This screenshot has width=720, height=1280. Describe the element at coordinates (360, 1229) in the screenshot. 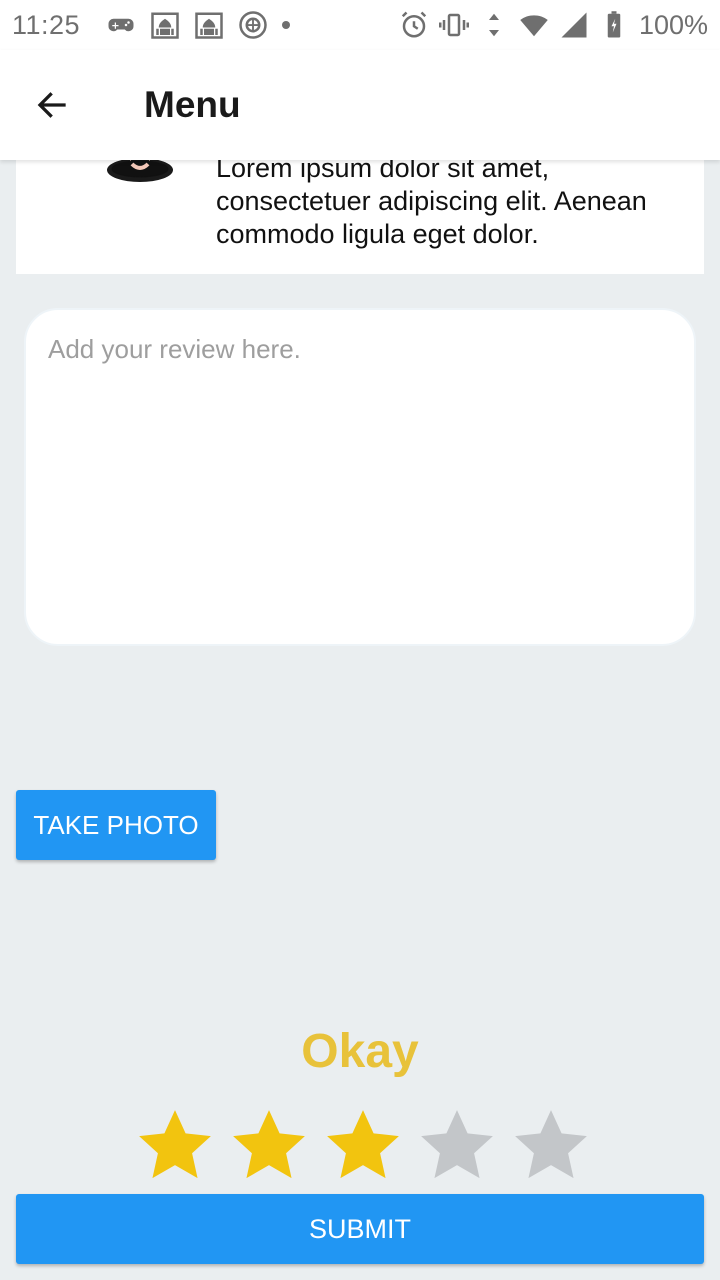

I see `submit-button: SUBMIT` at that location.